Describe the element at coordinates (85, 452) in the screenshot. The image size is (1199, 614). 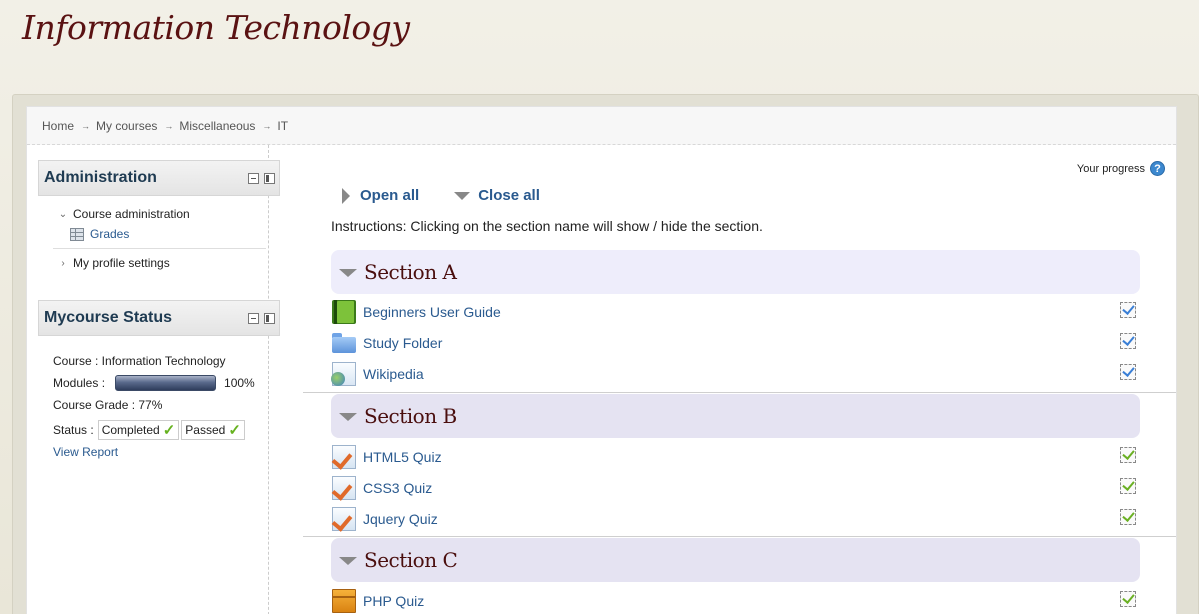
I see `view-report-link: View Report` at that location.